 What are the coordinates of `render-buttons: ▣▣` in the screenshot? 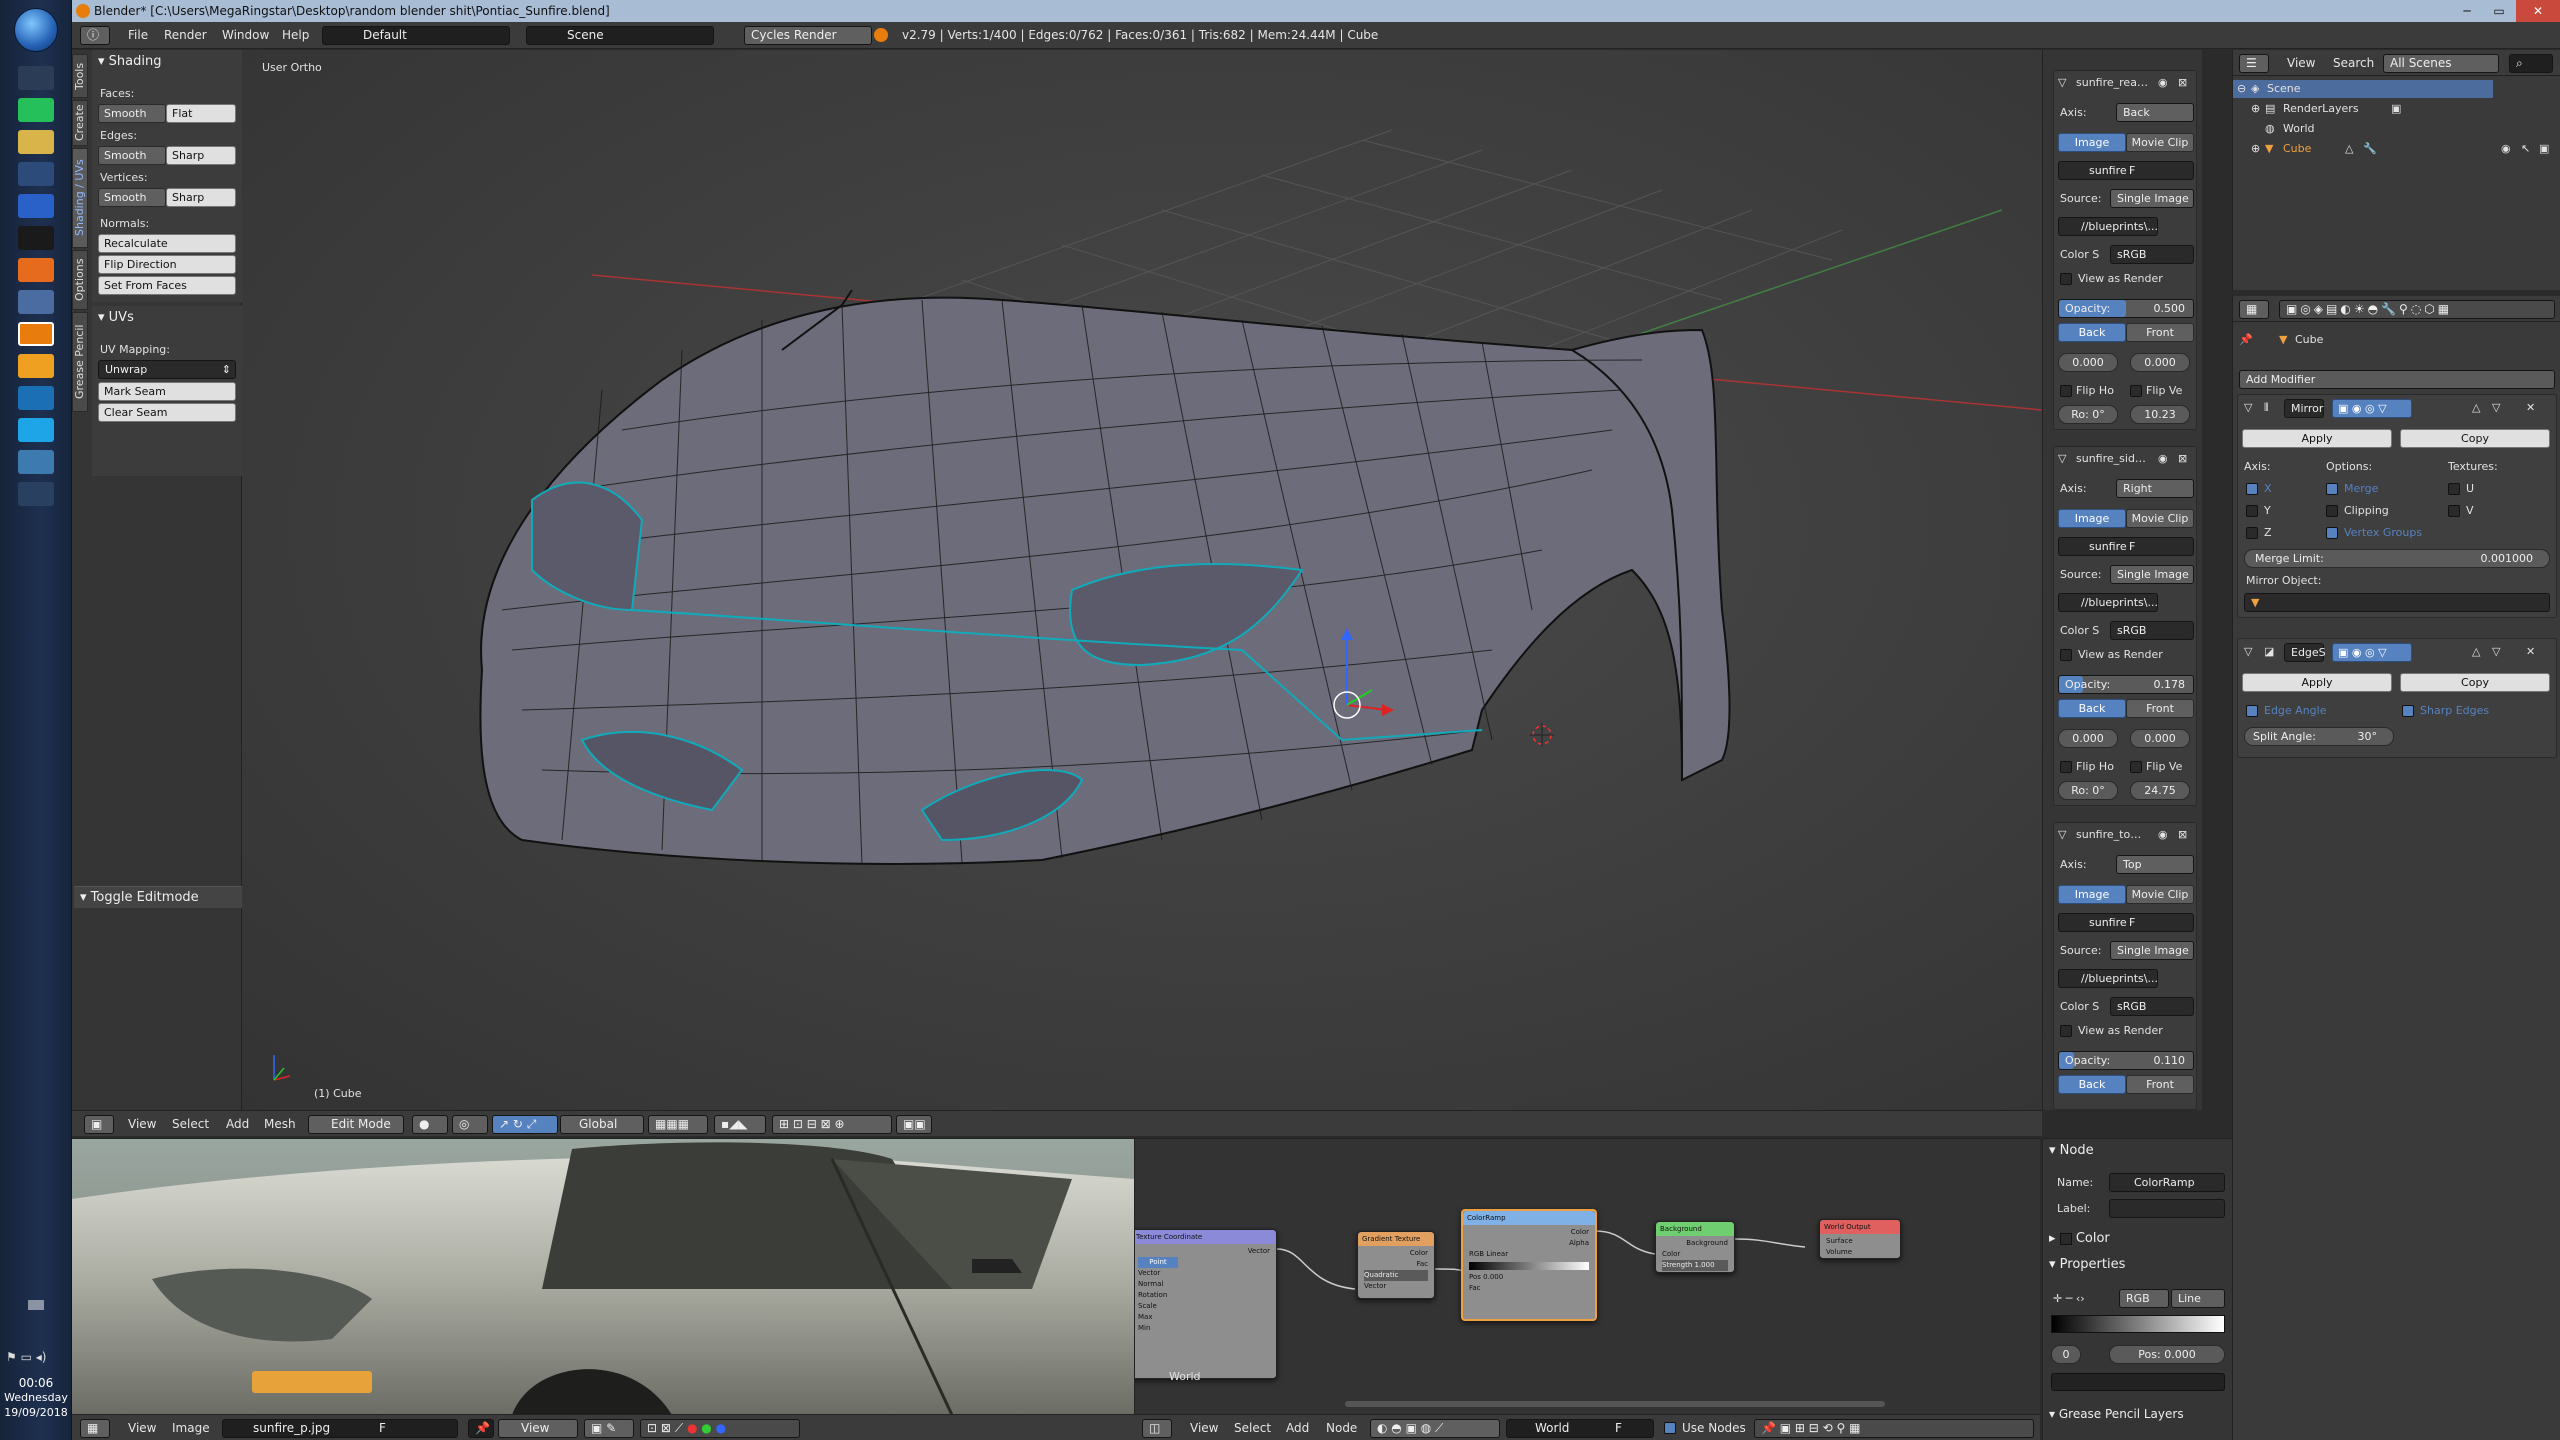 It's located at (914, 1124).